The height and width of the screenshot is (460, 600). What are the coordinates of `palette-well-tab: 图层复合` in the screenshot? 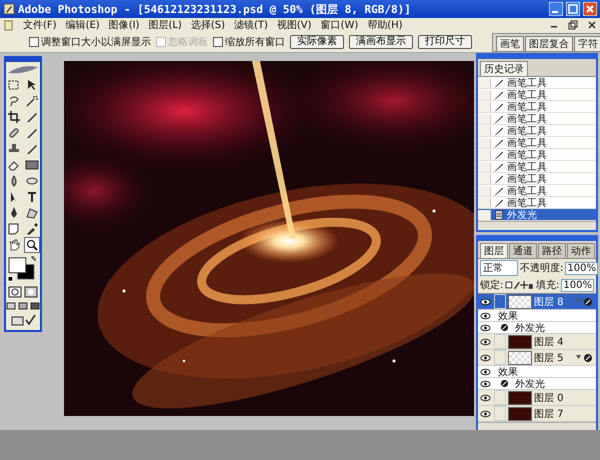 It's located at (549, 43).